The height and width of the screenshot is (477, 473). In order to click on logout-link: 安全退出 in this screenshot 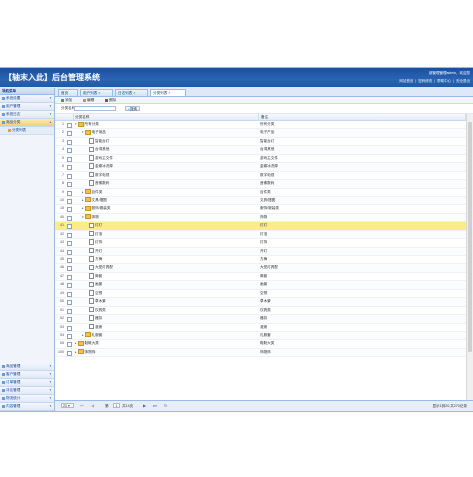, I will do `click(463, 81)`.